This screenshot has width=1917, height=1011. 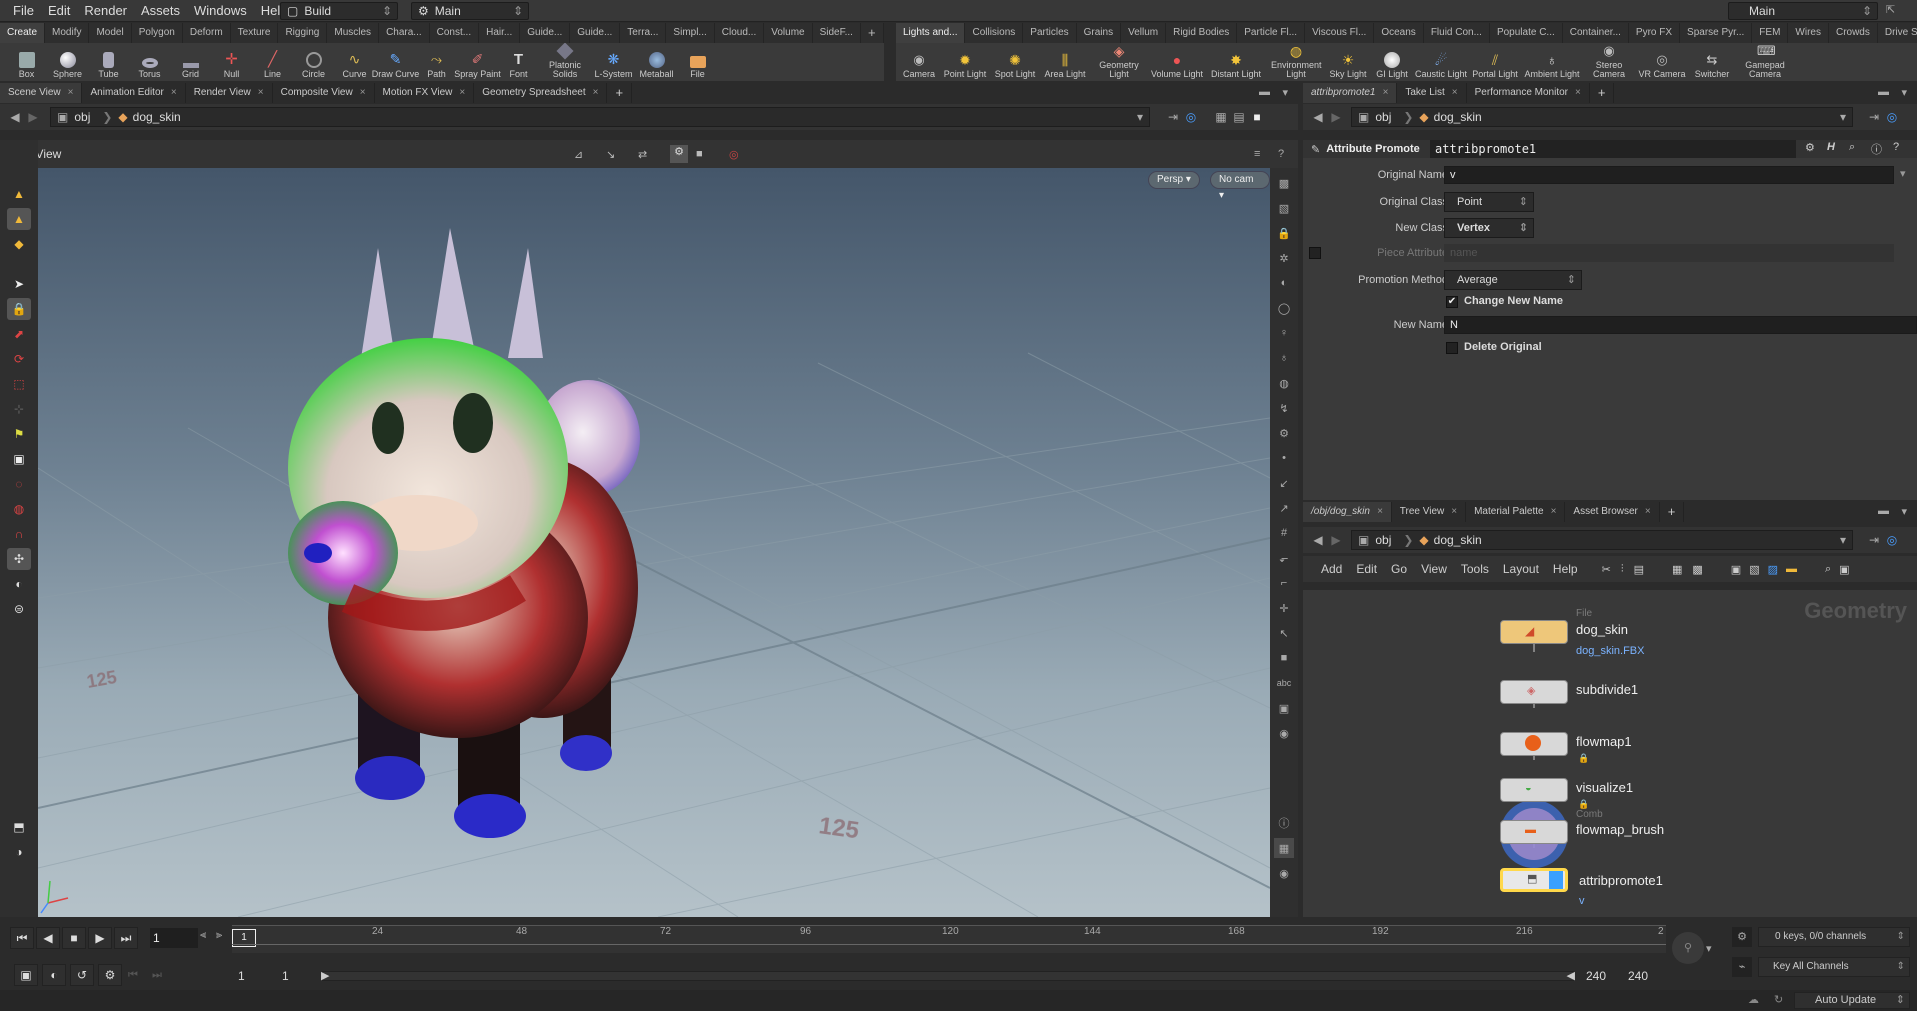 I want to click on grid-view-icon: ▦, so click(x=1677, y=569).